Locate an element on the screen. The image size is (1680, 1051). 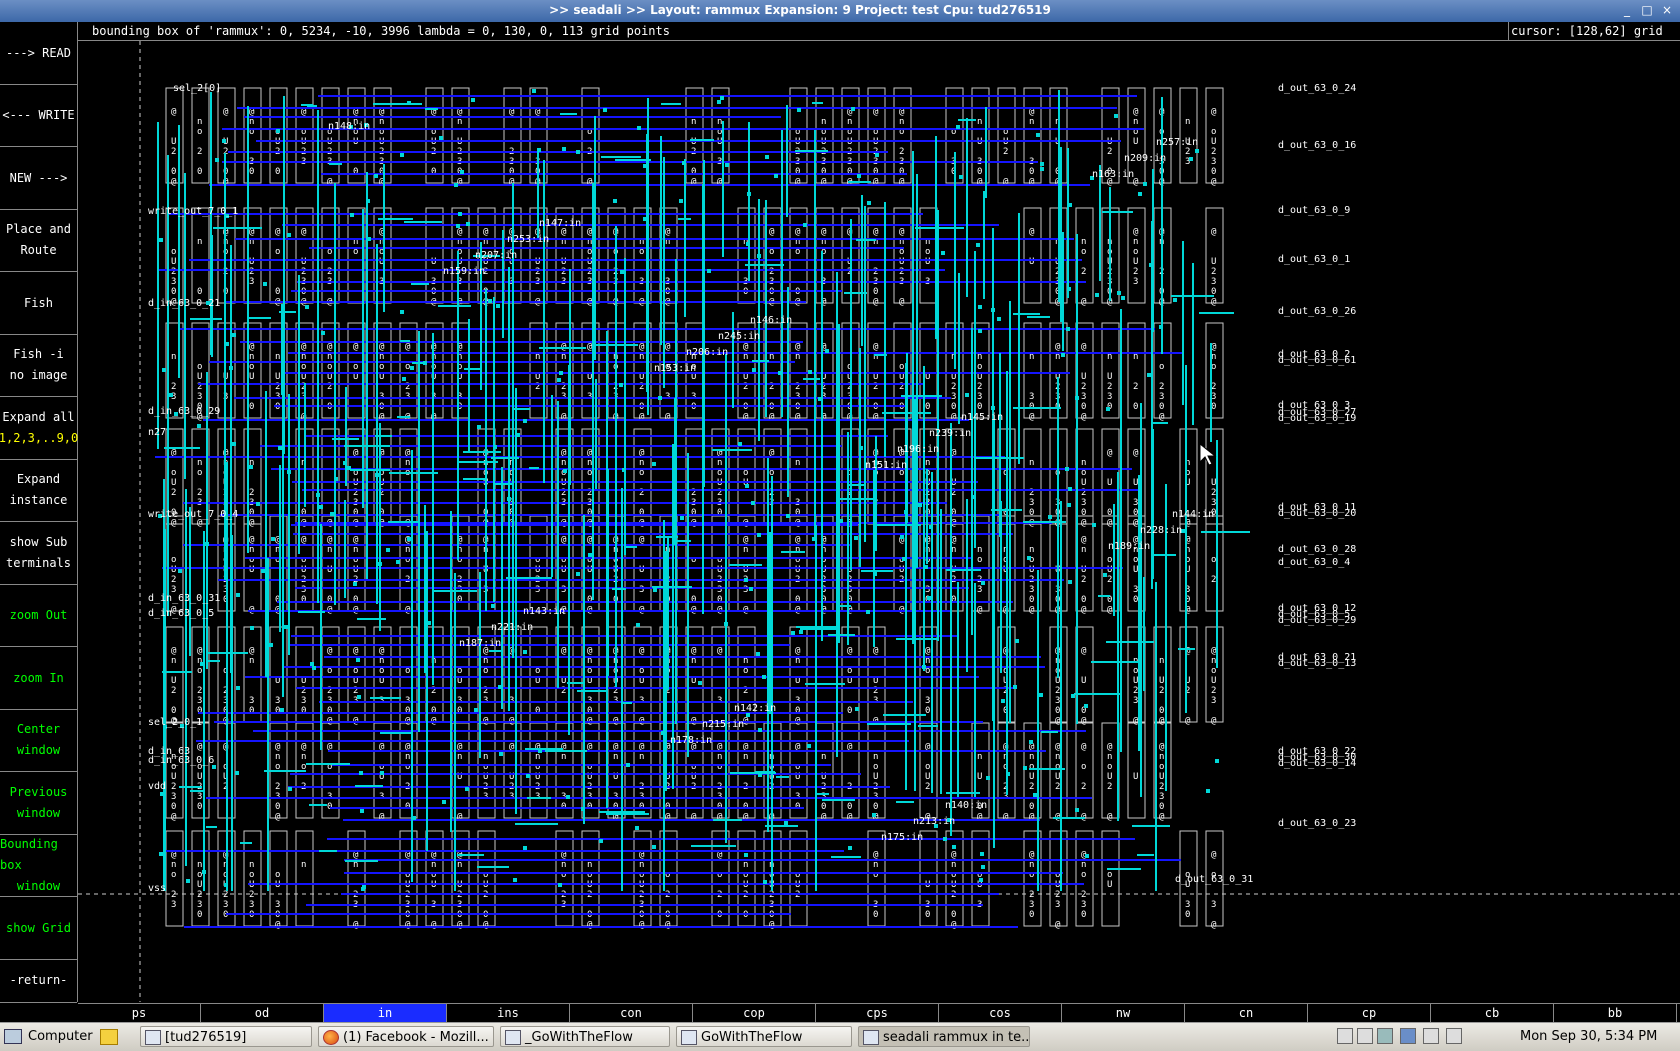
notes-launcher-icon is located at coordinates (111, 1036).